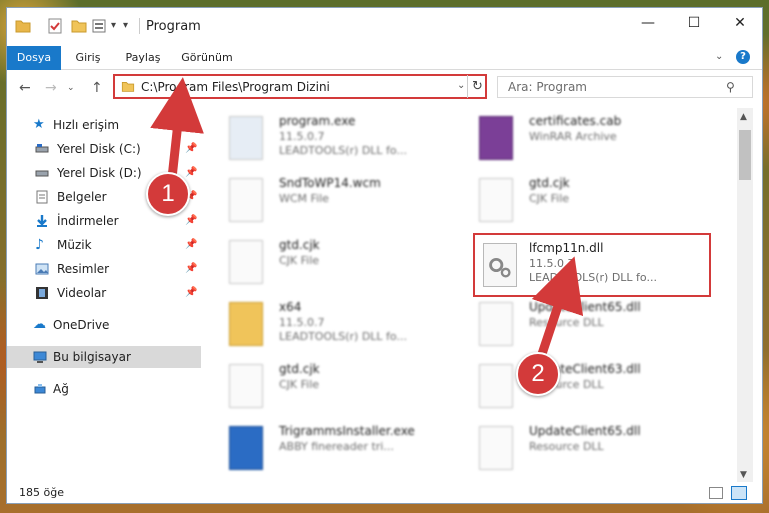 The width and height of the screenshot is (769, 513). I want to click on new-folder-icon, so click(79, 26).